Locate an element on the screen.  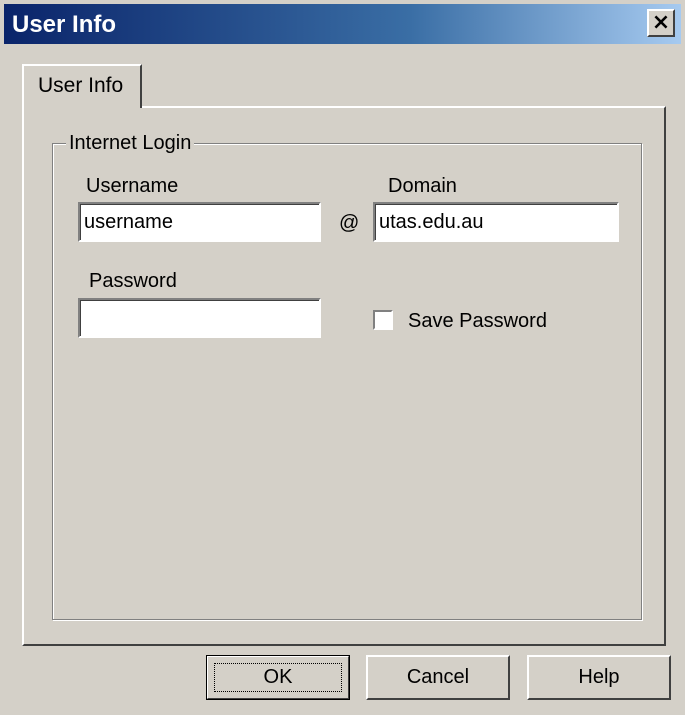
help-button-label: Help is located at coordinates (599, 677).